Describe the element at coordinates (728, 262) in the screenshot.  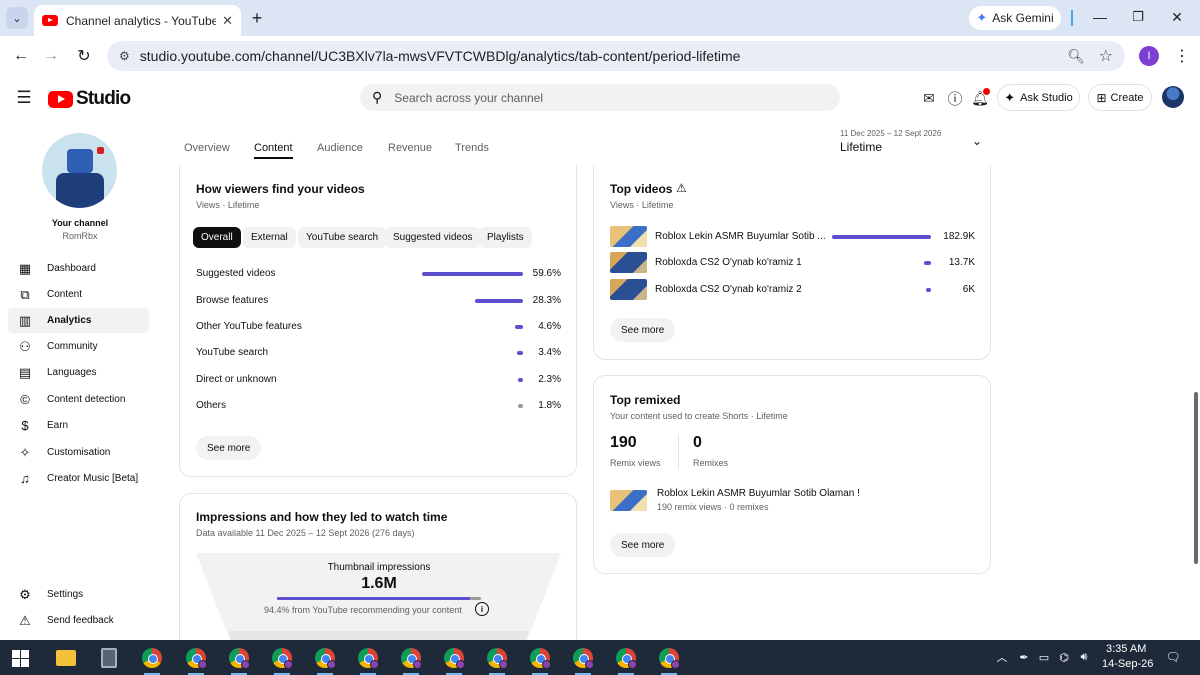
I see `video-title: Robloxda CS2 O'ynab ko'ramiz 1` at that location.